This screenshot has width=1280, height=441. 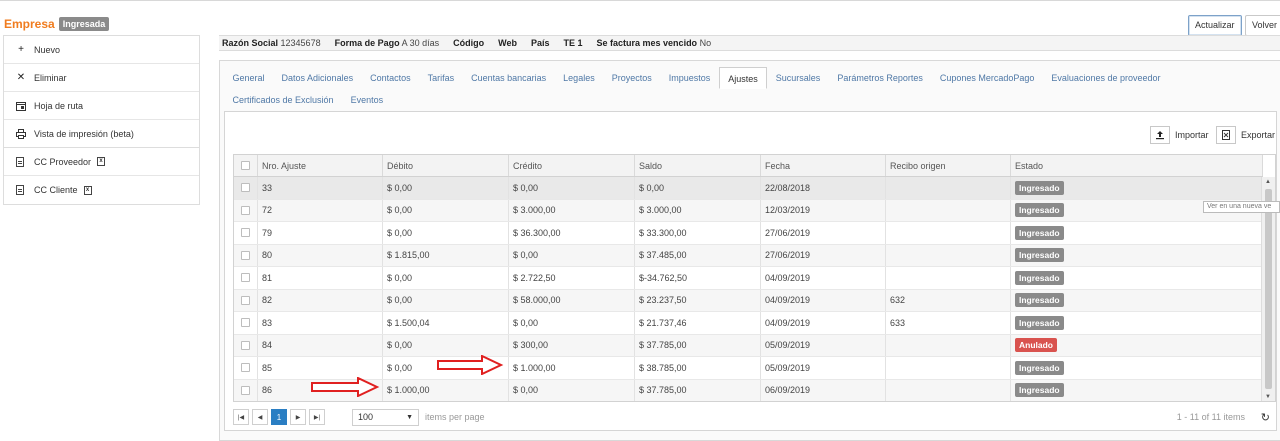 I want to click on scrollbar-thumb, so click(x=1268, y=289).